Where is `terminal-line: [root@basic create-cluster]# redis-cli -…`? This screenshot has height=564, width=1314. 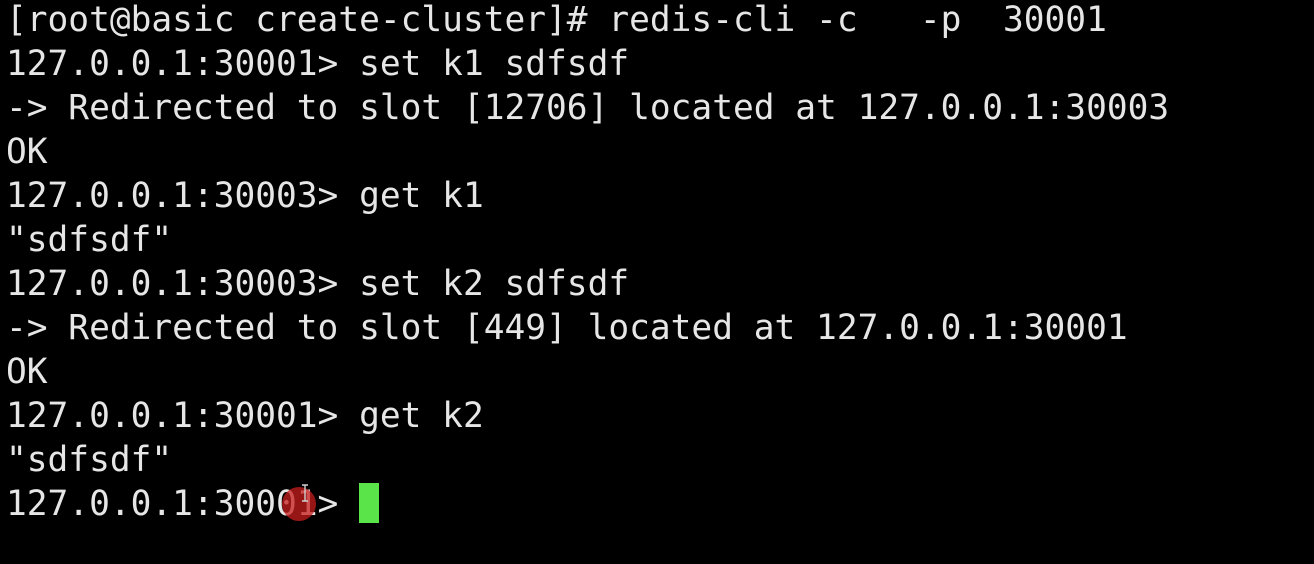 terminal-line: [root@basic create-cluster]# redis-cli -… is located at coordinates (556, 20).